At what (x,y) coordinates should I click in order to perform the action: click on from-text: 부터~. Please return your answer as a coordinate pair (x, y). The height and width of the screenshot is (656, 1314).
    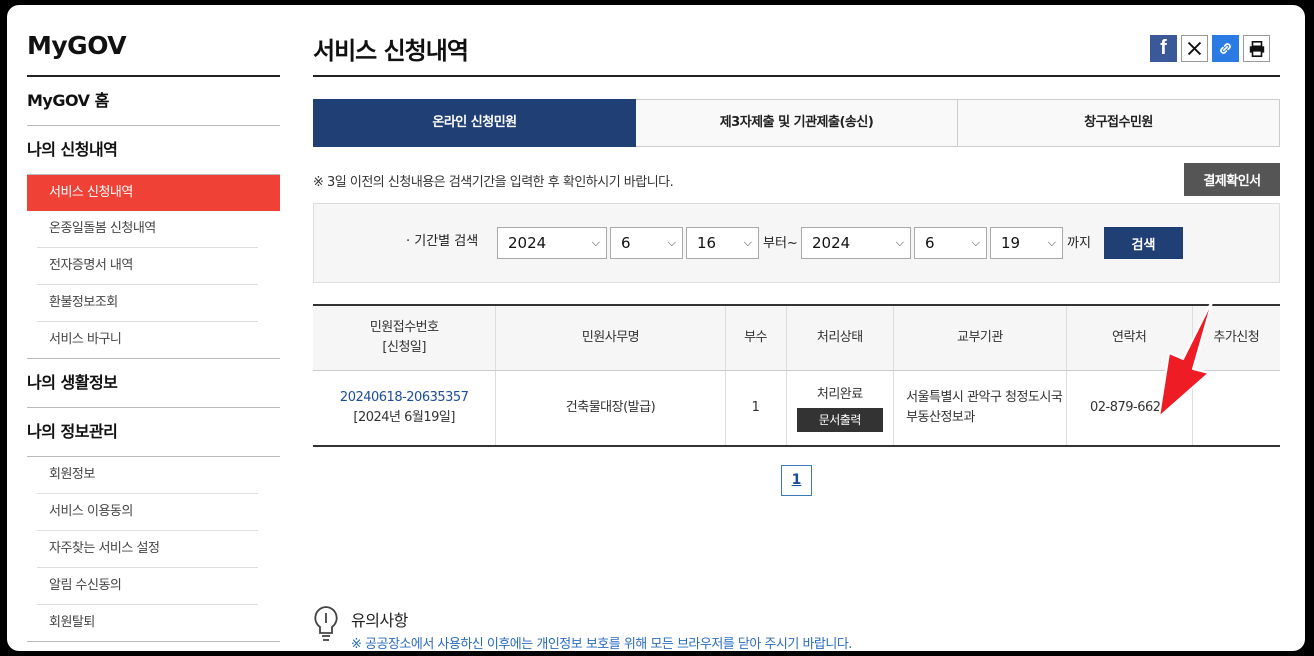
    Looking at the image, I should click on (780, 243).